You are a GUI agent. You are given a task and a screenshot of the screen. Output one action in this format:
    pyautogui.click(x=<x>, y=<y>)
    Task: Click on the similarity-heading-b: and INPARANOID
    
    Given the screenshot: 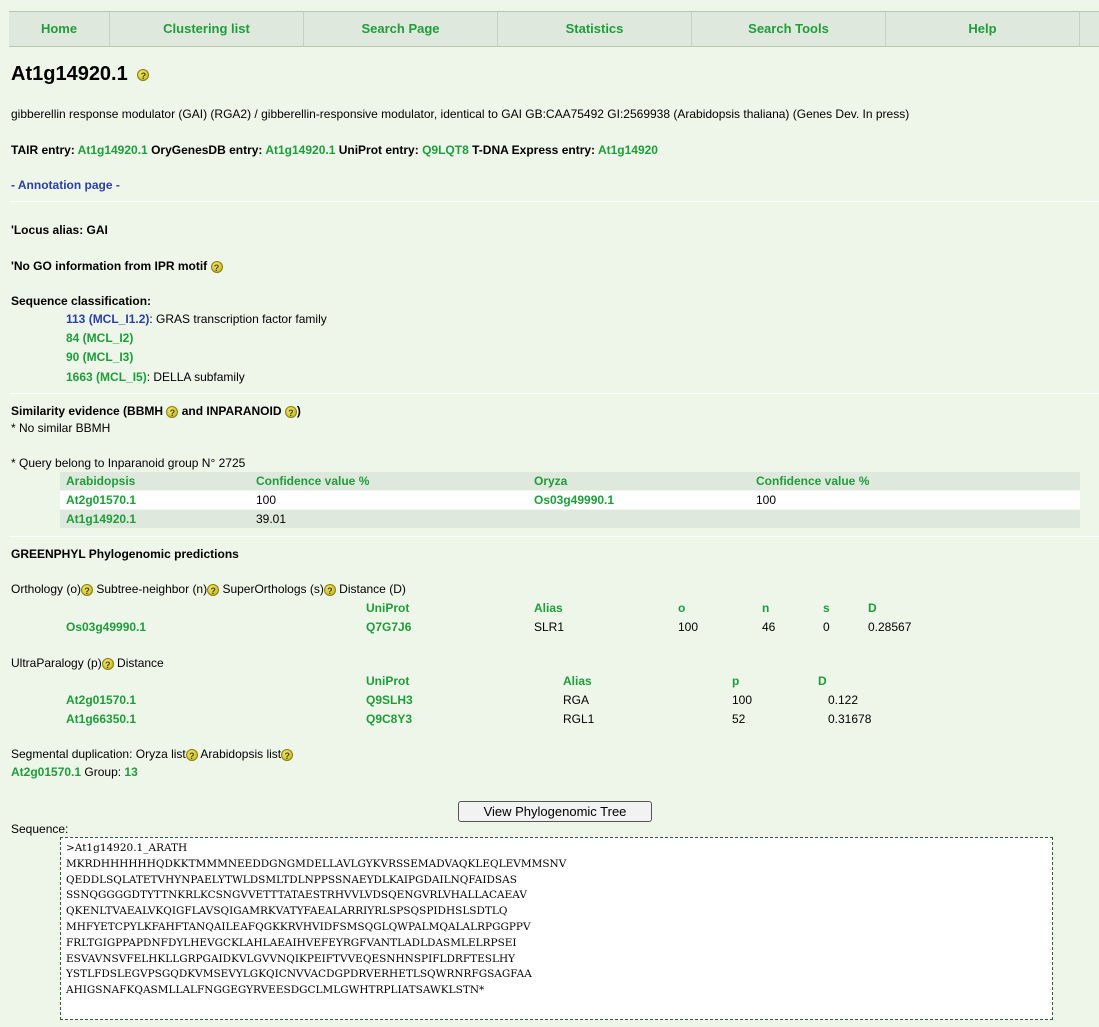 What is the action you would take?
    pyautogui.click(x=231, y=411)
    